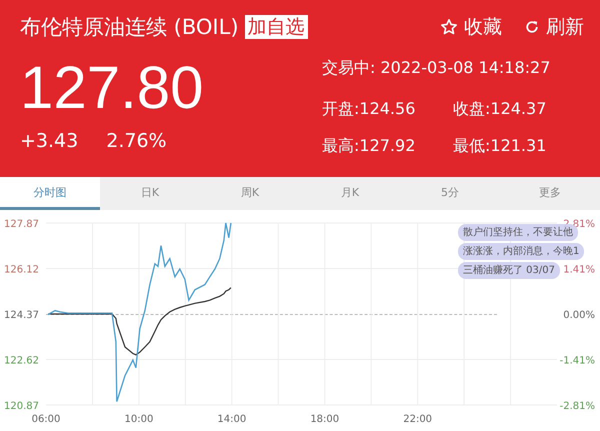  What do you see at coordinates (577, 361) in the screenshot?
I see `percent-axis-label: -1.41%` at bounding box center [577, 361].